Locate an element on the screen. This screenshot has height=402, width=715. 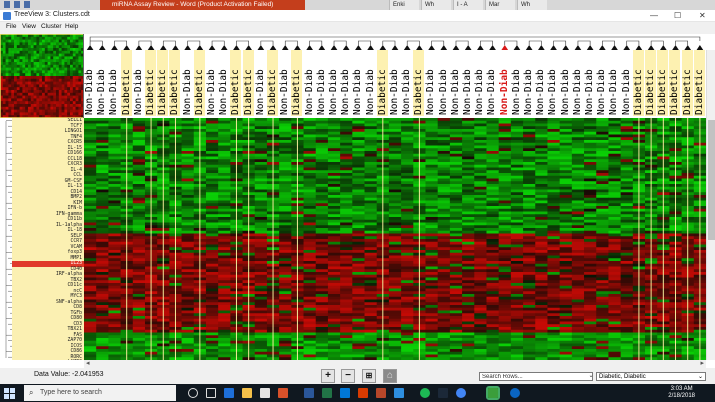
maximize-button: ☐ is located at coordinates (677, 16).